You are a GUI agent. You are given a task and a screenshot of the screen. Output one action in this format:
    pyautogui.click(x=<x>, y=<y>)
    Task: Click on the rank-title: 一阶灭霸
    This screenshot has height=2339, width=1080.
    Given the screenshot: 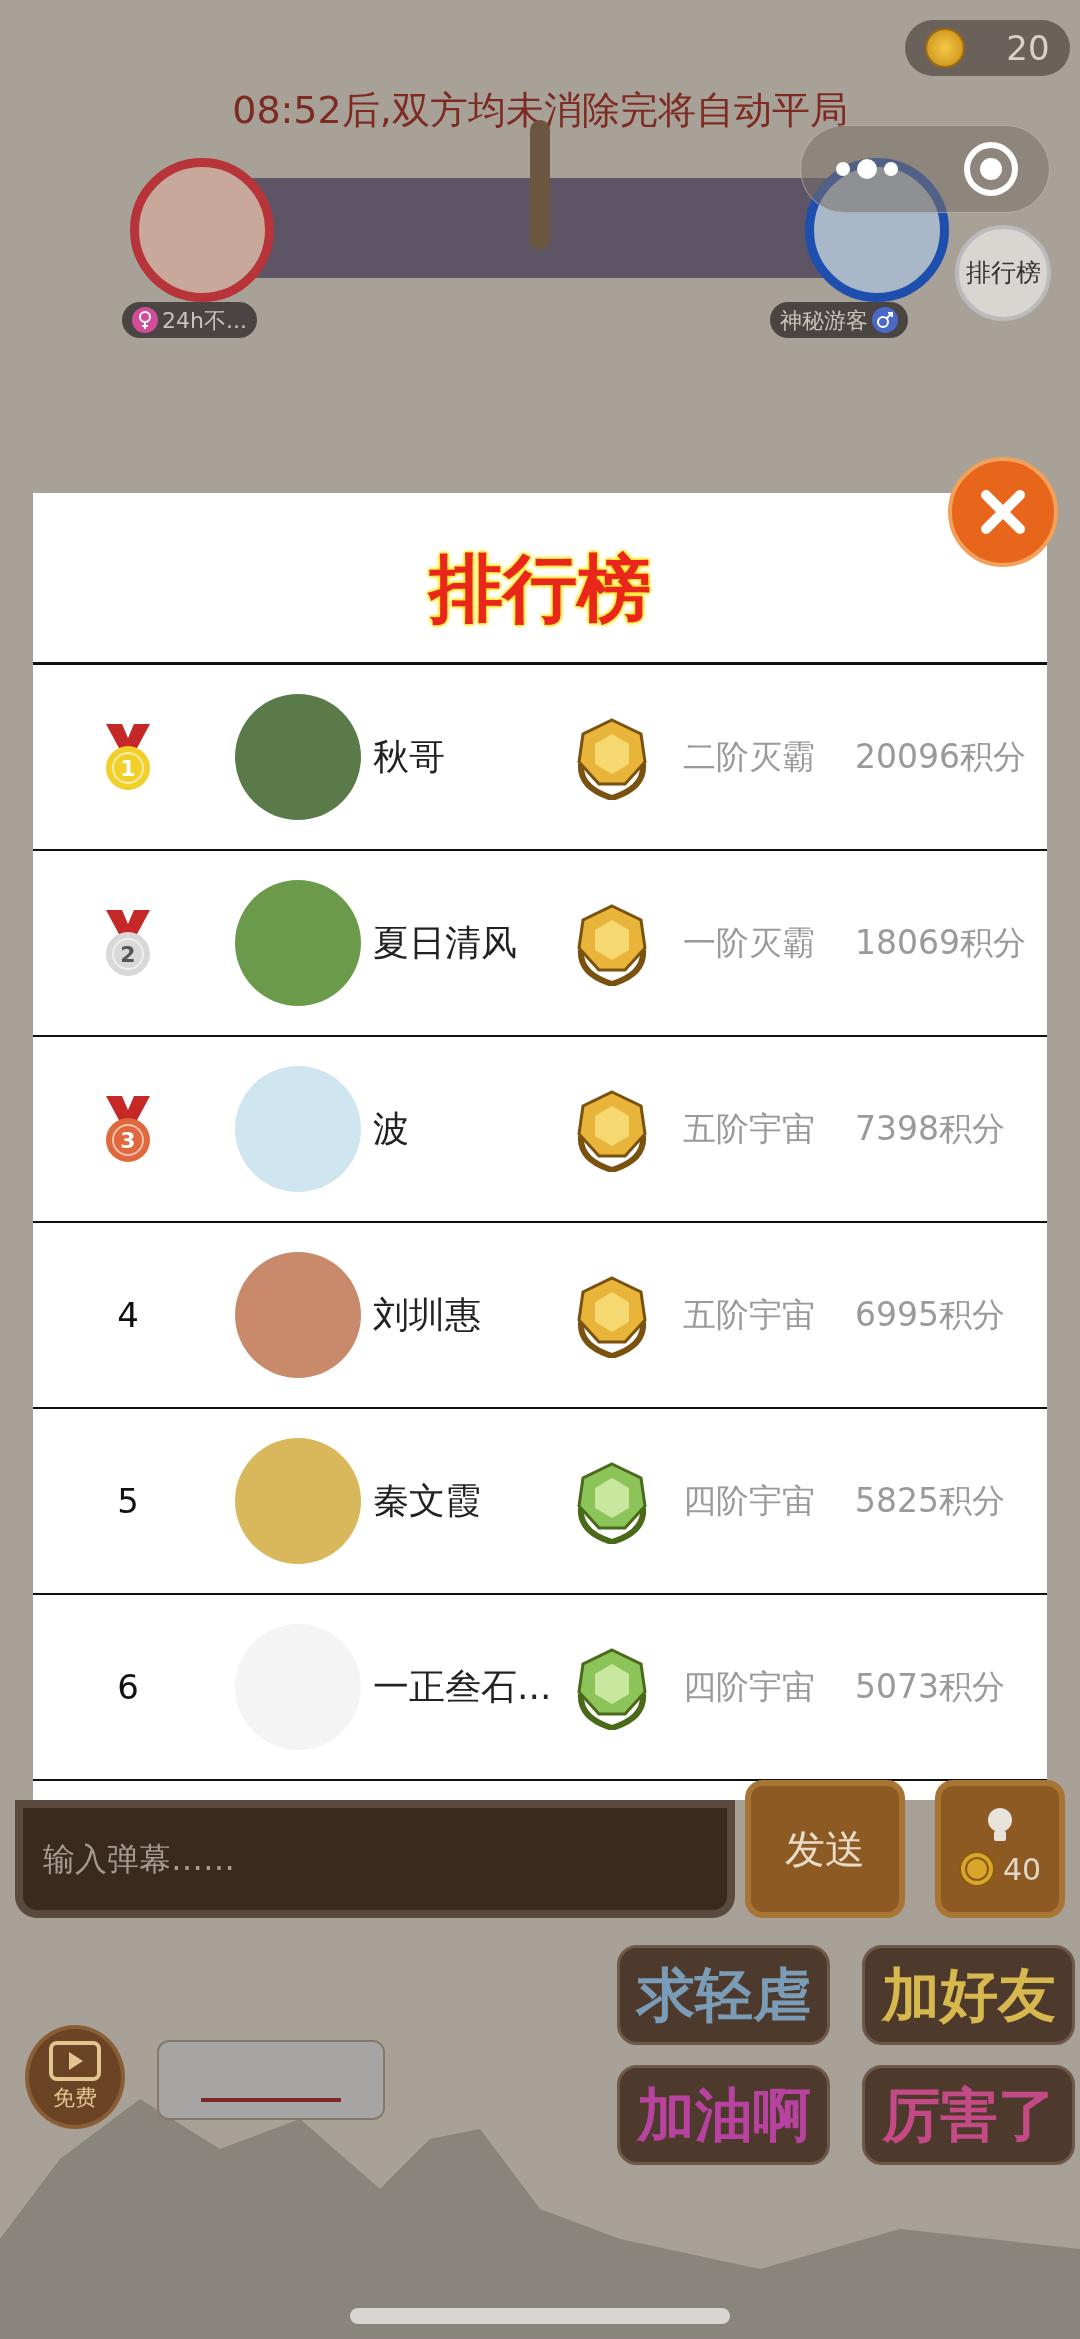 What is the action you would take?
    pyautogui.click(x=749, y=943)
    